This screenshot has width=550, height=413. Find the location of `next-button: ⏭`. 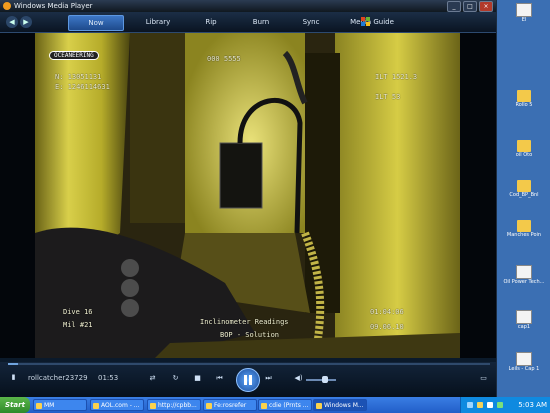

next-button: ⏭ is located at coordinates (268, 378).